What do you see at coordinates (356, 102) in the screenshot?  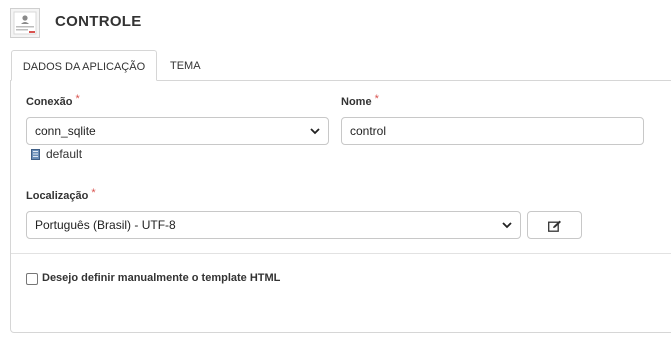 I see `name-label-text: Nome` at bounding box center [356, 102].